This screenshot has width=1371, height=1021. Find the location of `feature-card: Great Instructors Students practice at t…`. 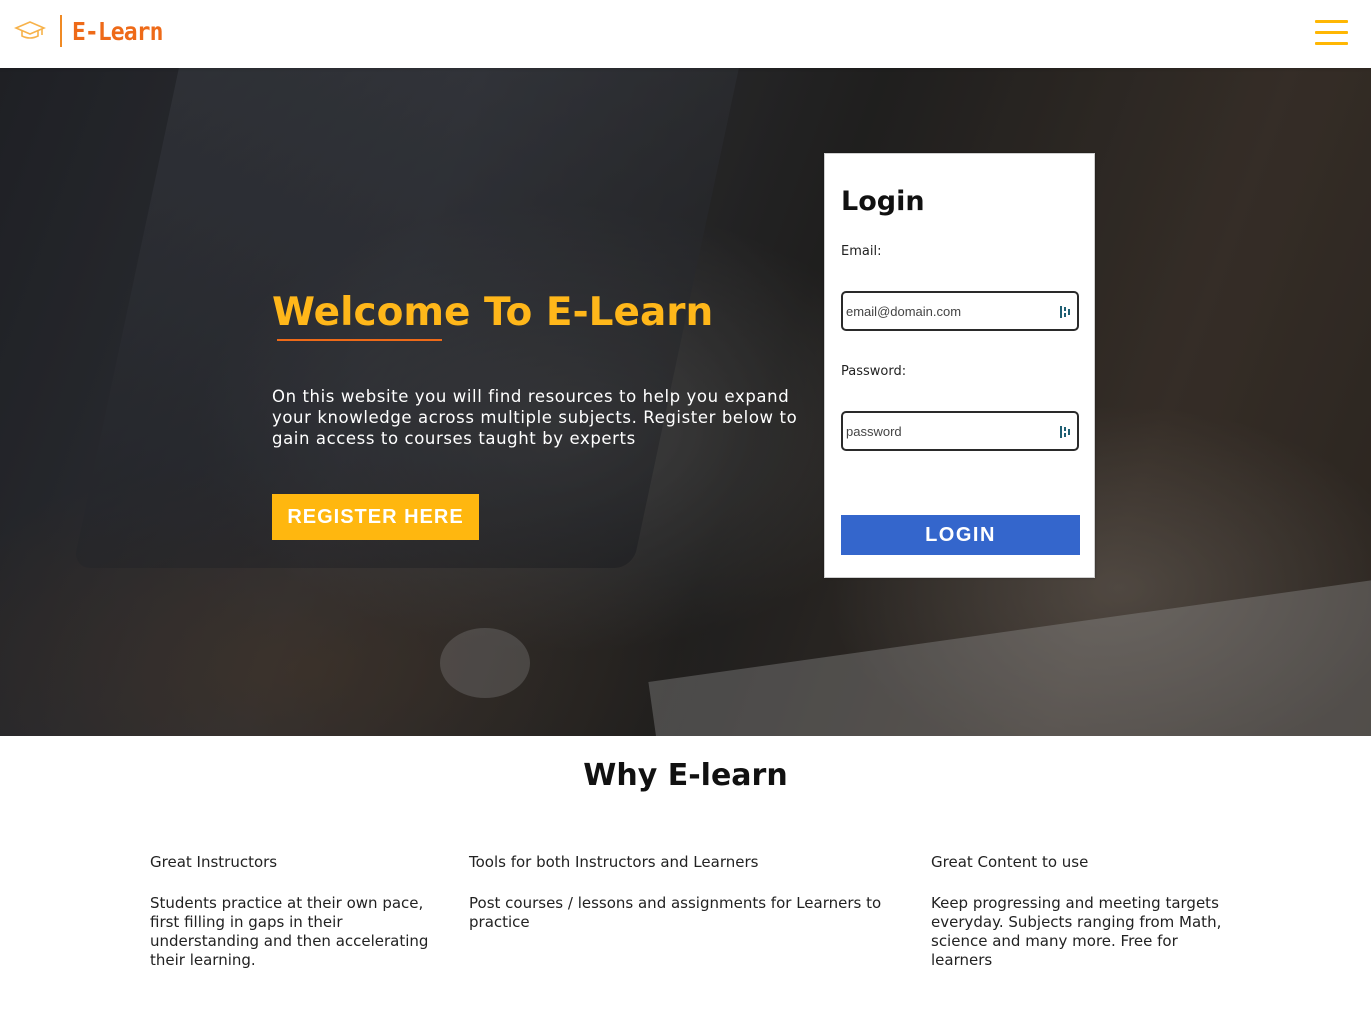

feature-card: Great Instructors Students practice at t… is located at coordinates (295, 911).